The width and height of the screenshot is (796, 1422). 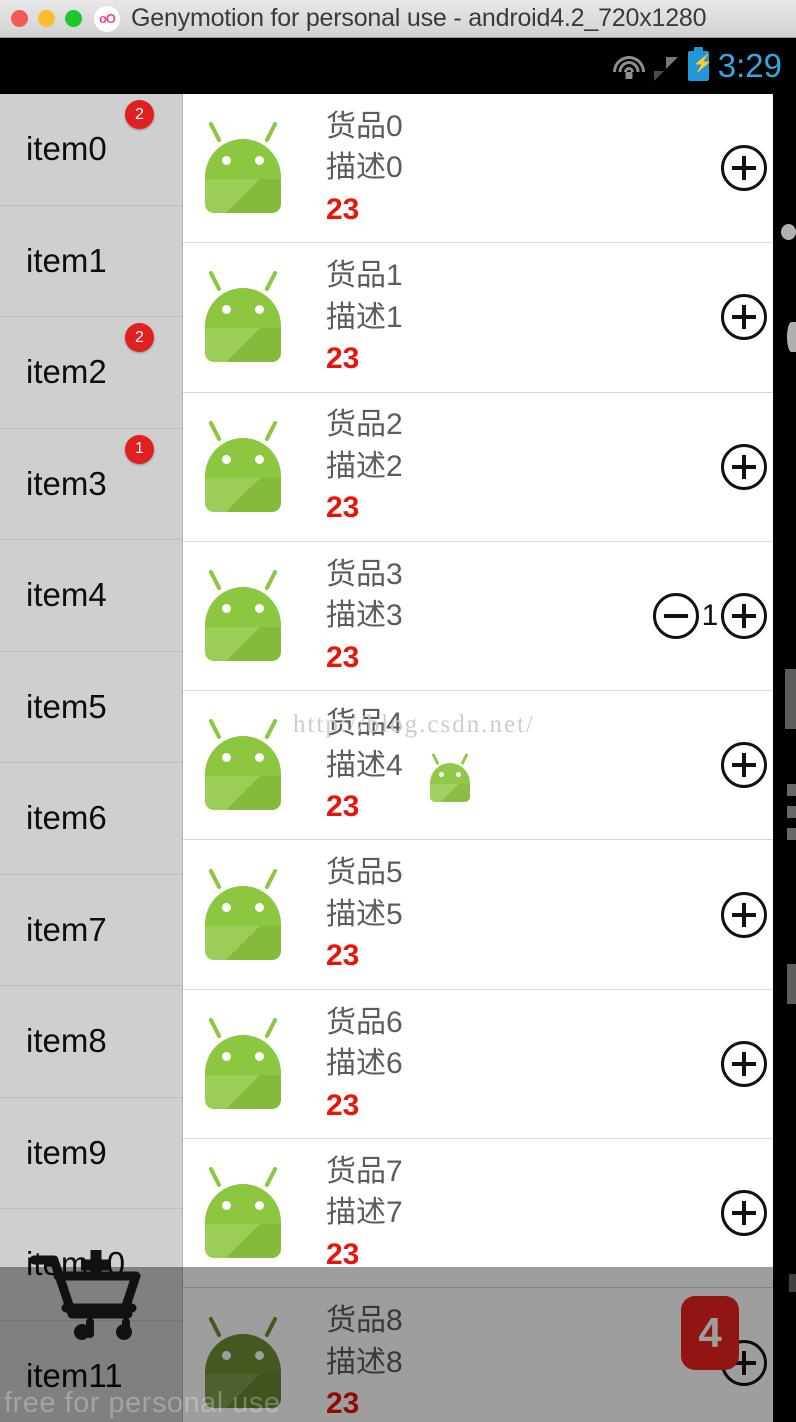 I want to click on sidebar-item-item6: item6, so click(x=91, y=819).